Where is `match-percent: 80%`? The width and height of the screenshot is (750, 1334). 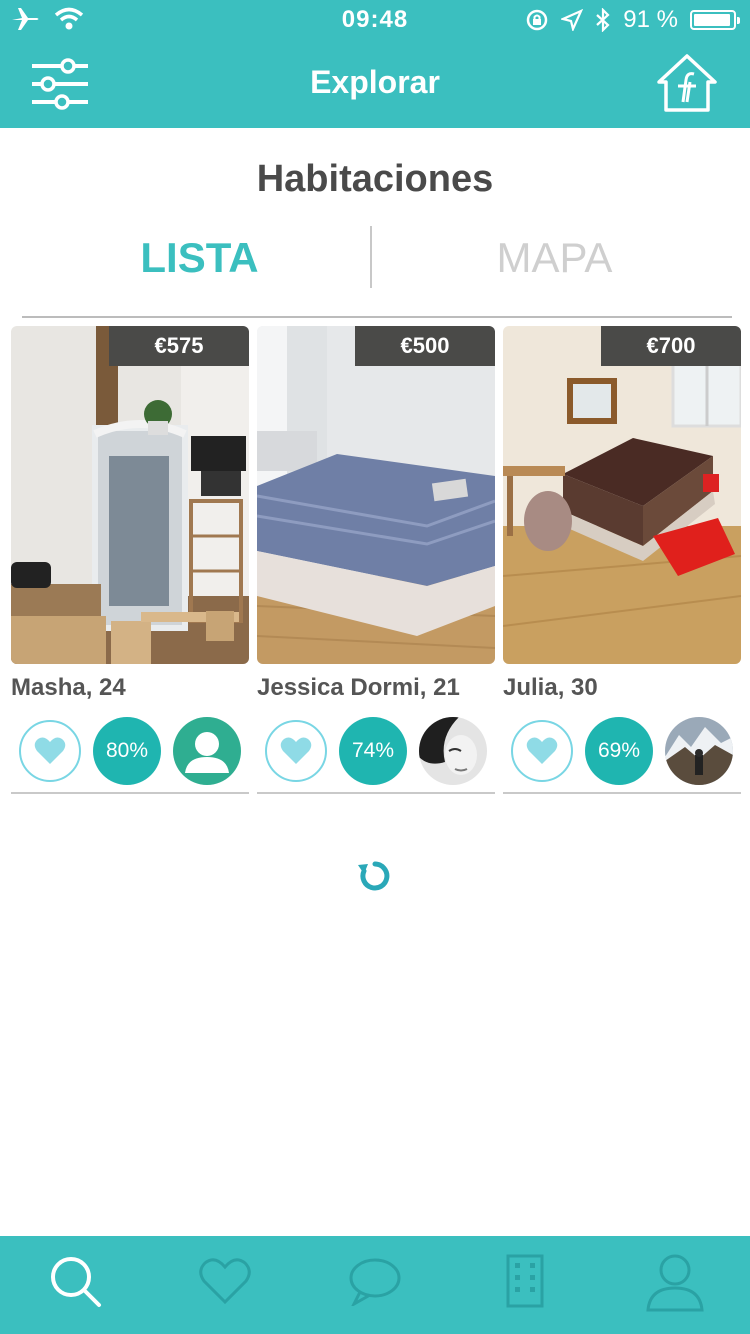
match-percent: 80% is located at coordinates (127, 751).